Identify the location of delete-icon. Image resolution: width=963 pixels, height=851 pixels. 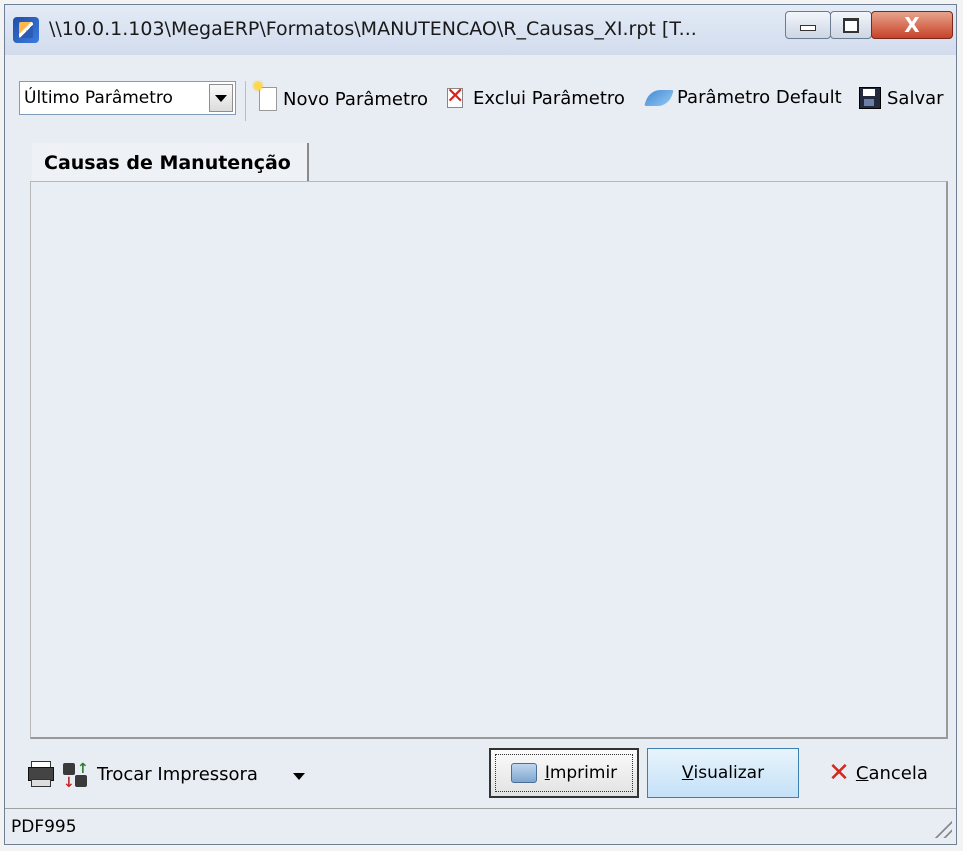
(456, 96).